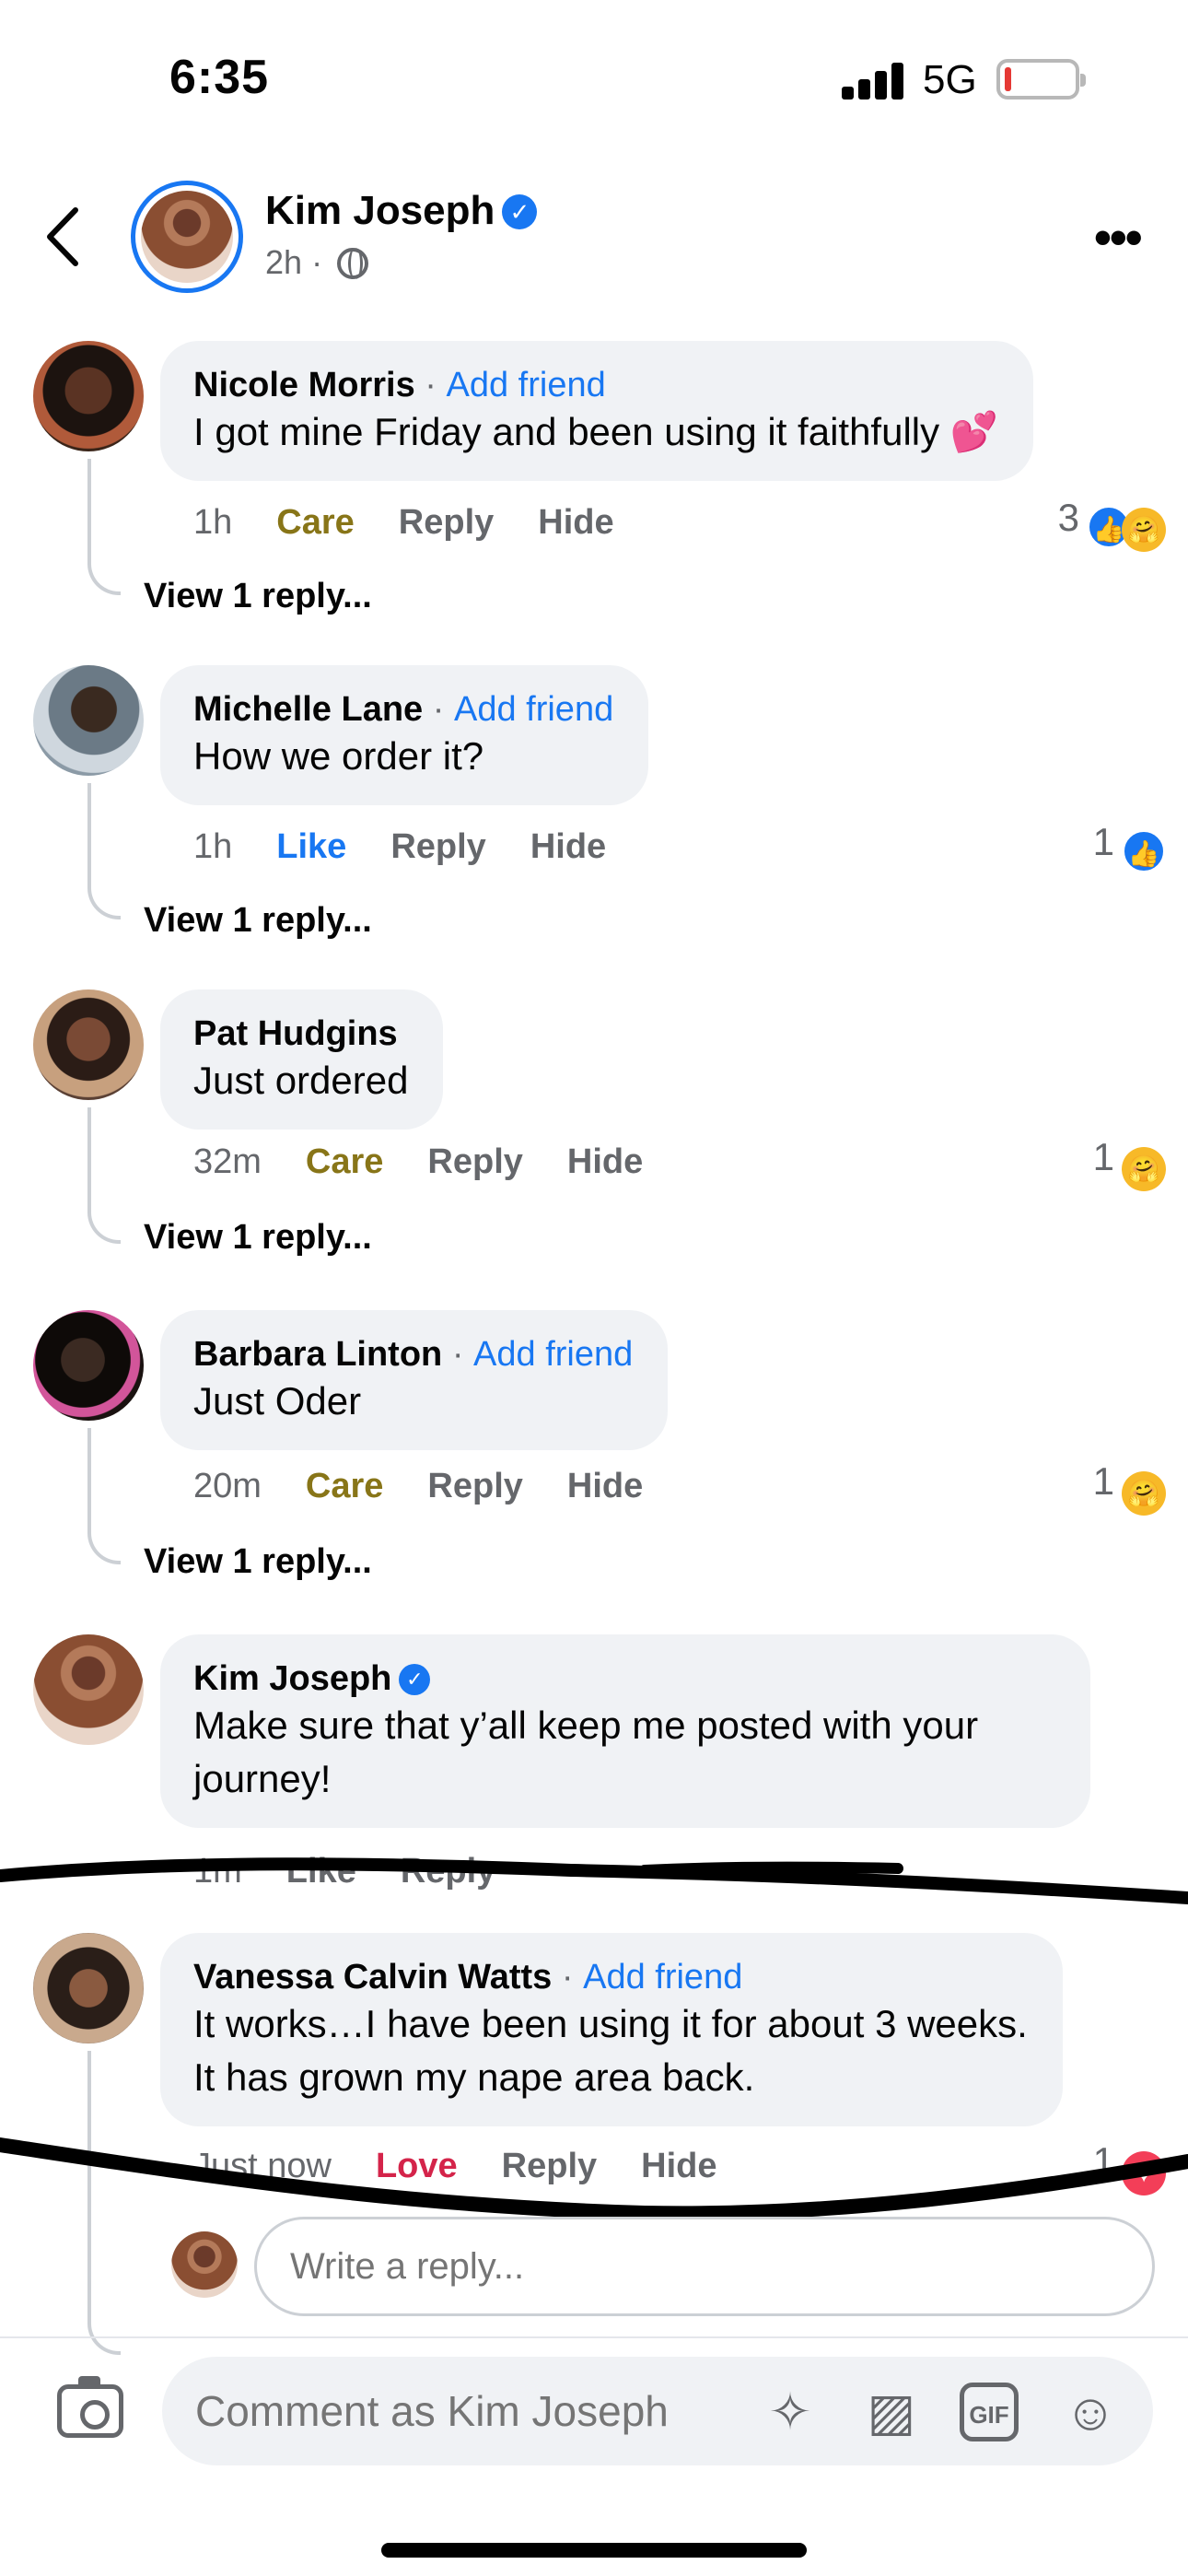 Image resolution: width=1188 pixels, height=2576 pixels. Describe the element at coordinates (1112, 524) in the screenshot. I see `reaction-summary: 3 👍 🤗` at that location.